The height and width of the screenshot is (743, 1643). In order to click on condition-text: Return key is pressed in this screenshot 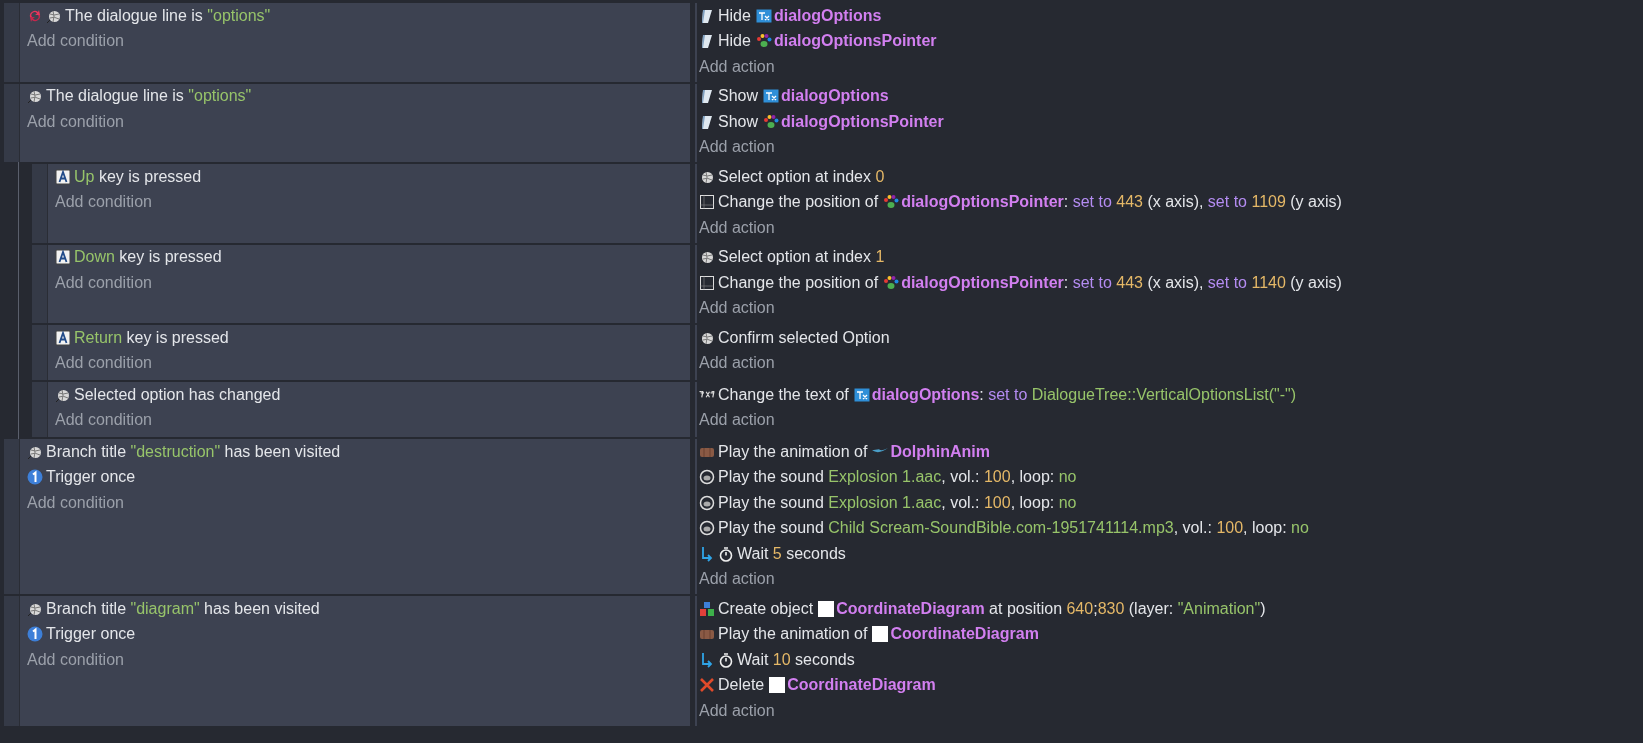, I will do `click(151, 337)`.